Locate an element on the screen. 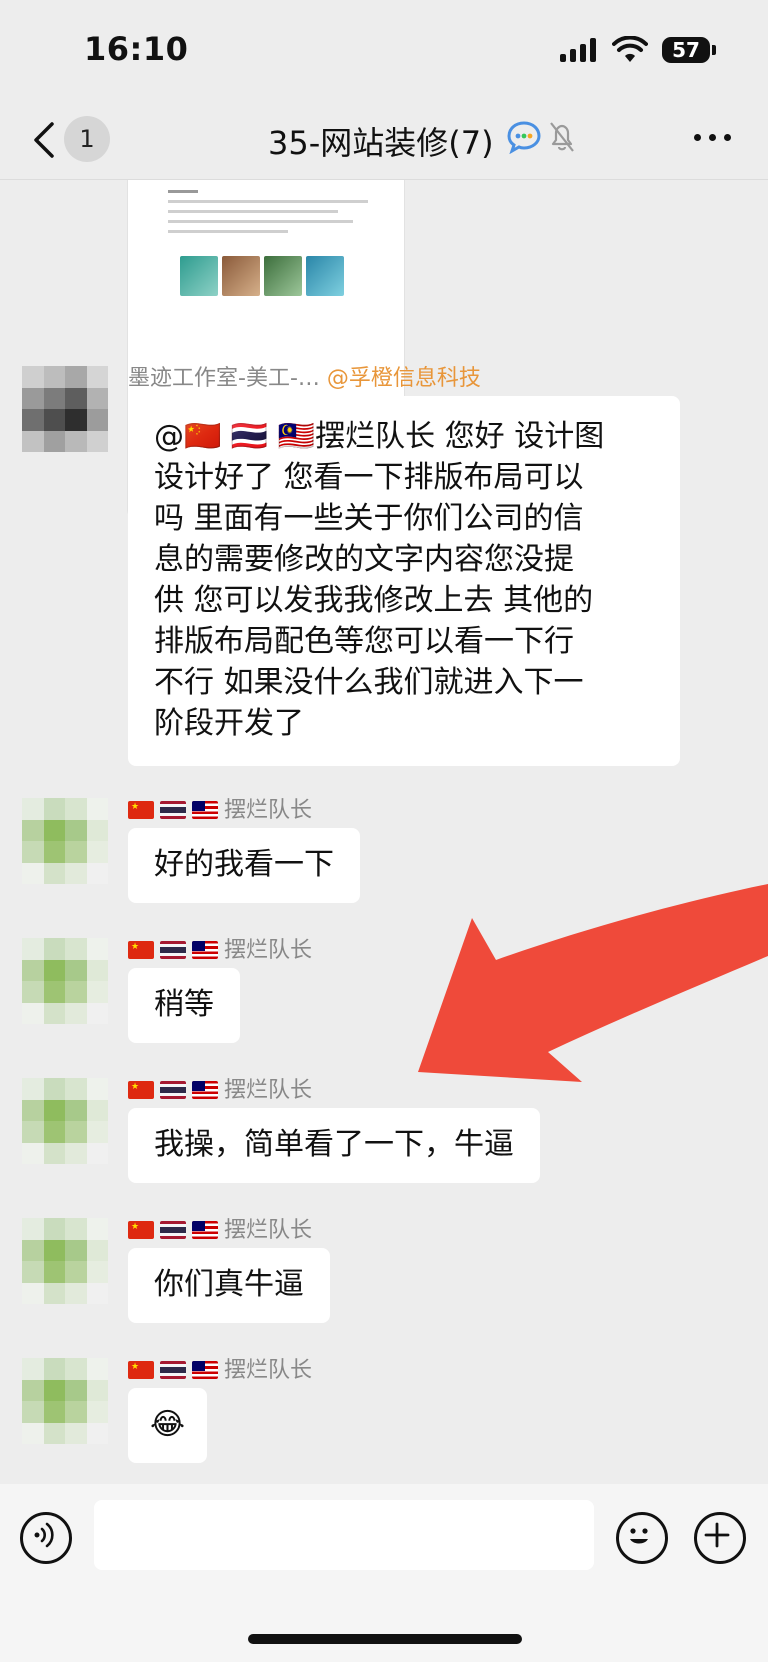 The image size is (768, 1662). message-line: 供 您可以发我我修改上去 其他的 is located at coordinates (374, 600).